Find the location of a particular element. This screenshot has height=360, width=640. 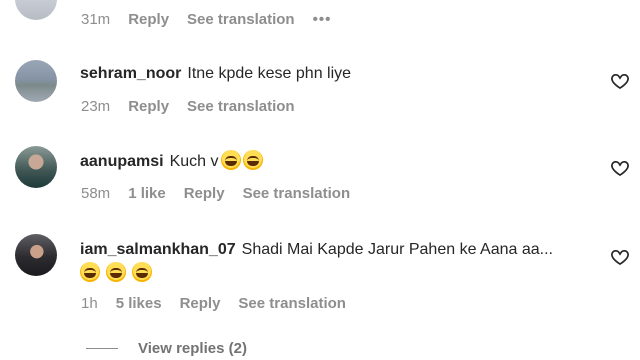

comment-time: 31m is located at coordinates (96, 19).